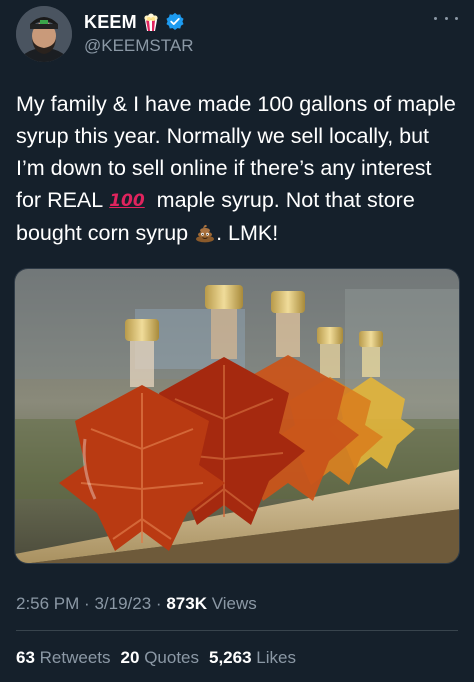 Image resolution: width=474 pixels, height=682 pixels. Describe the element at coordinates (151, 22) in the screenshot. I see `popcorn-icon` at that location.